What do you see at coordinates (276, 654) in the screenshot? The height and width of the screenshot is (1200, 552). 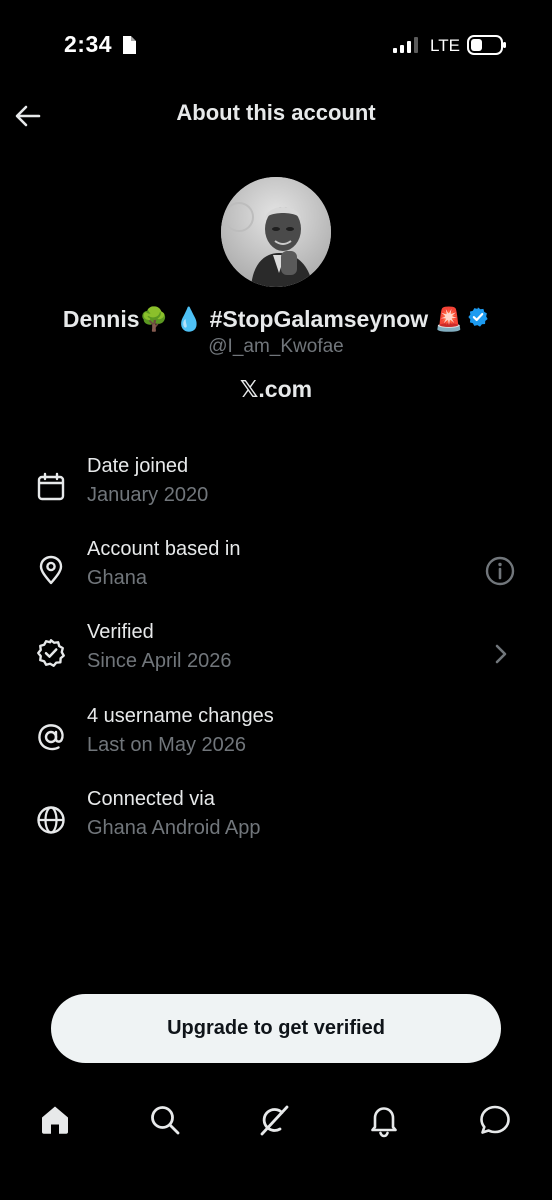 I see `detail-row-verified: Verified Since April 2026` at bounding box center [276, 654].